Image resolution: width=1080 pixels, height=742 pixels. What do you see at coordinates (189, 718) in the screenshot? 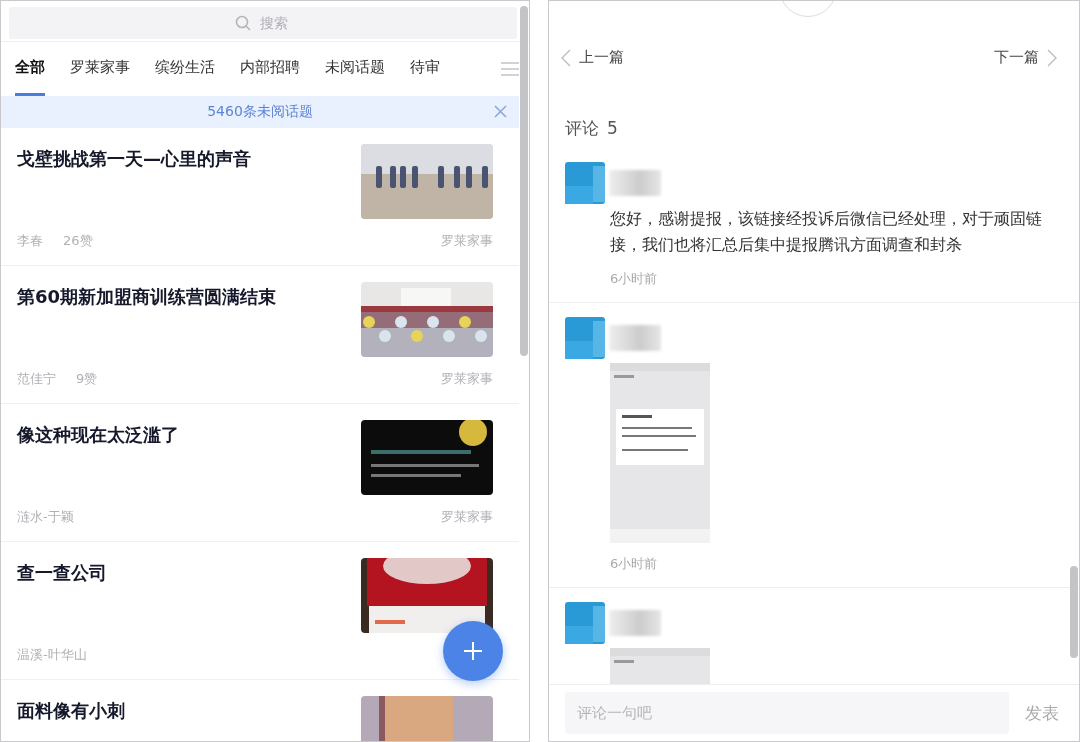
I see `post-title: 面料像有小刺` at bounding box center [189, 718].